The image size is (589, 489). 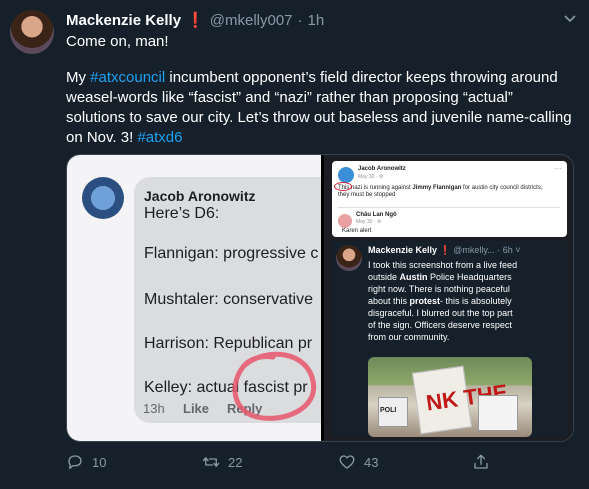 I want to click on fb-comment: Châu Lan Ngô May 30 · ⚙ Karen alert, so click(x=449, y=220).